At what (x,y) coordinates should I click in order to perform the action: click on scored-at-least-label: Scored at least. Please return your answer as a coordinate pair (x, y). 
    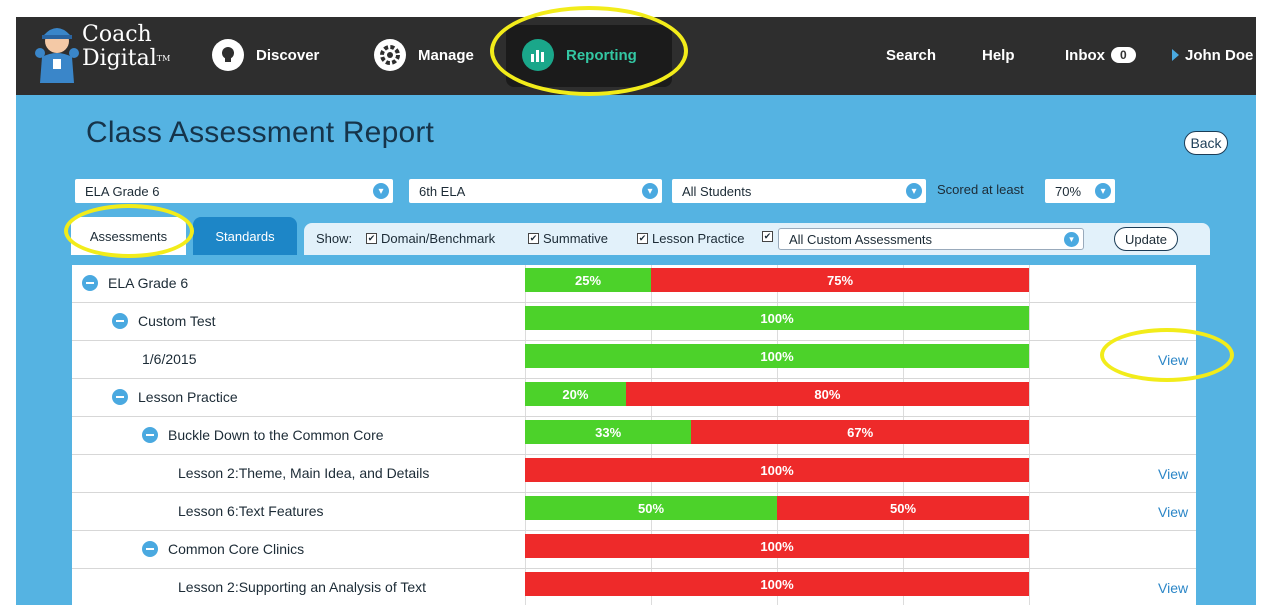
    Looking at the image, I should click on (980, 189).